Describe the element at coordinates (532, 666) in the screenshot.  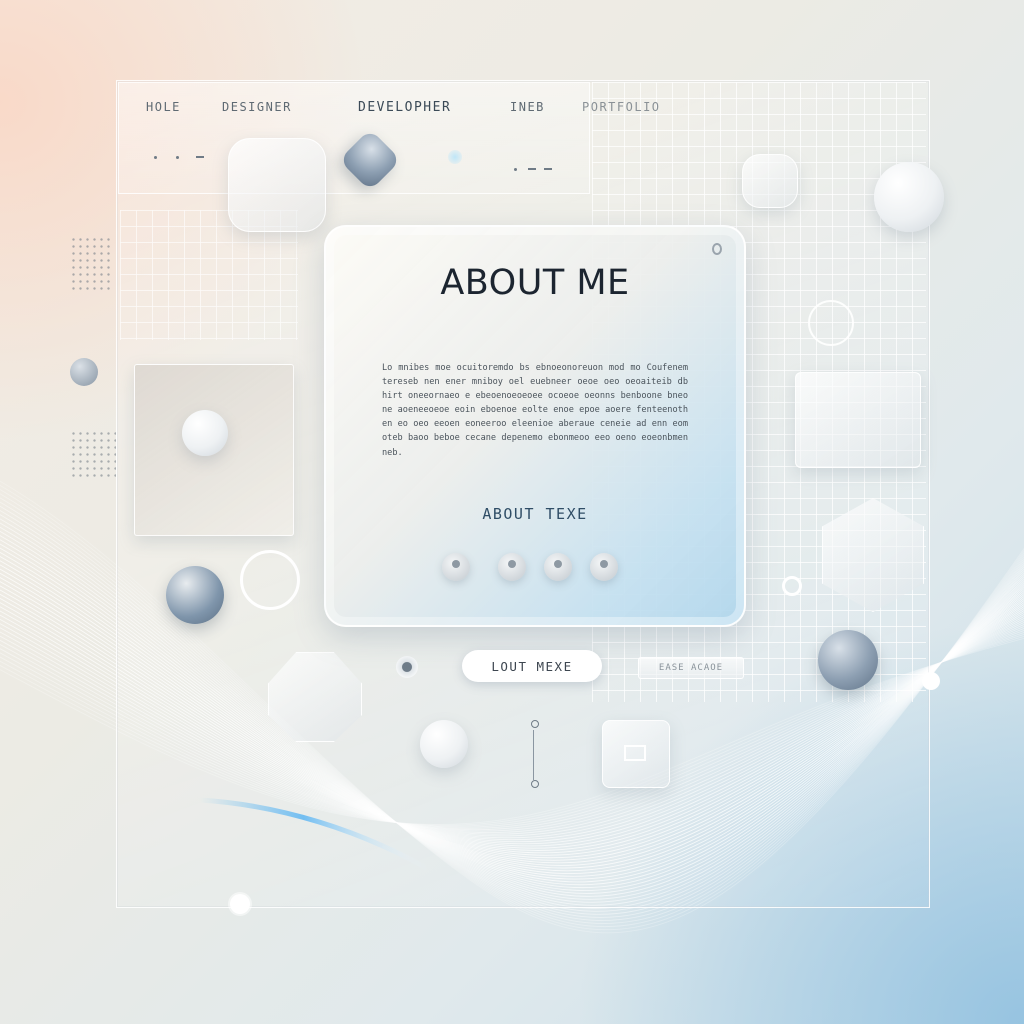
I see `about-more-button: LOUT MEXE` at that location.